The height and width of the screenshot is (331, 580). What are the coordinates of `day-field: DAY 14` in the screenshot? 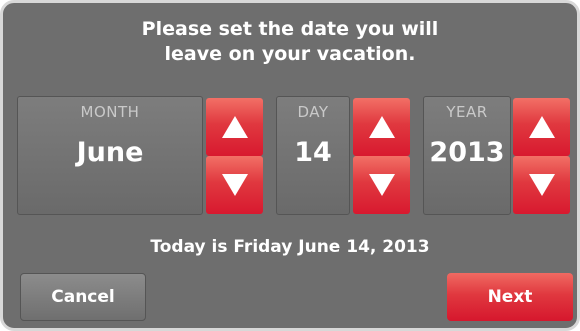 It's located at (313, 155).